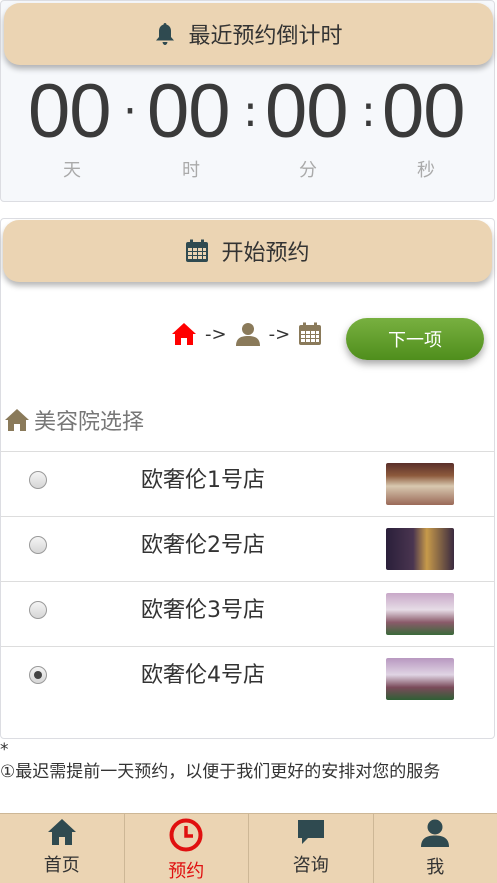 The image size is (497, 883). Describe the element at coordinates (435, 848) in the screenshot. I see `tab-me: 我` at that location.